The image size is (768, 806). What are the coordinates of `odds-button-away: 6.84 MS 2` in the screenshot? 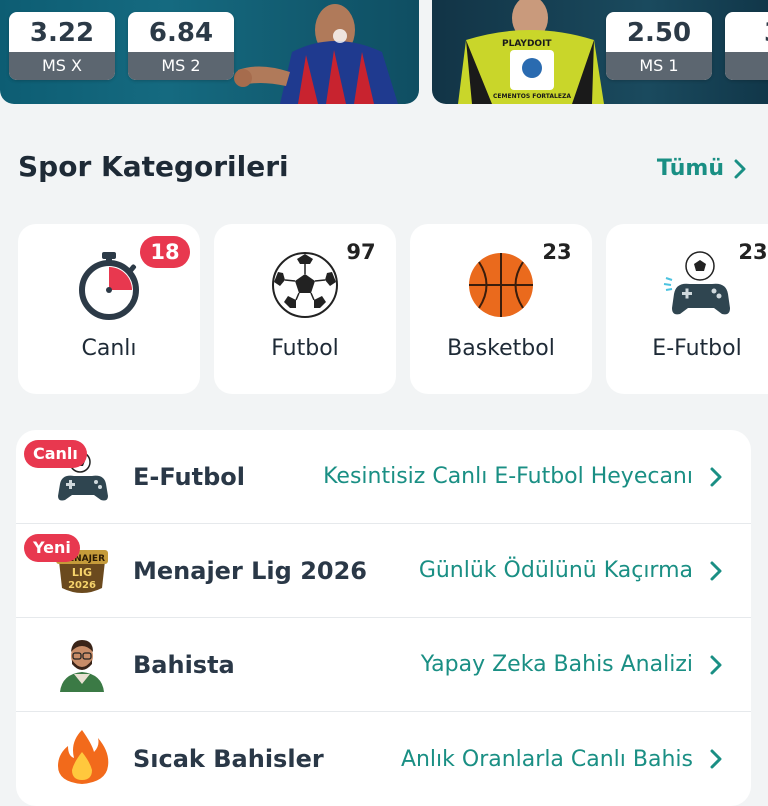 It's located at (181, 46).